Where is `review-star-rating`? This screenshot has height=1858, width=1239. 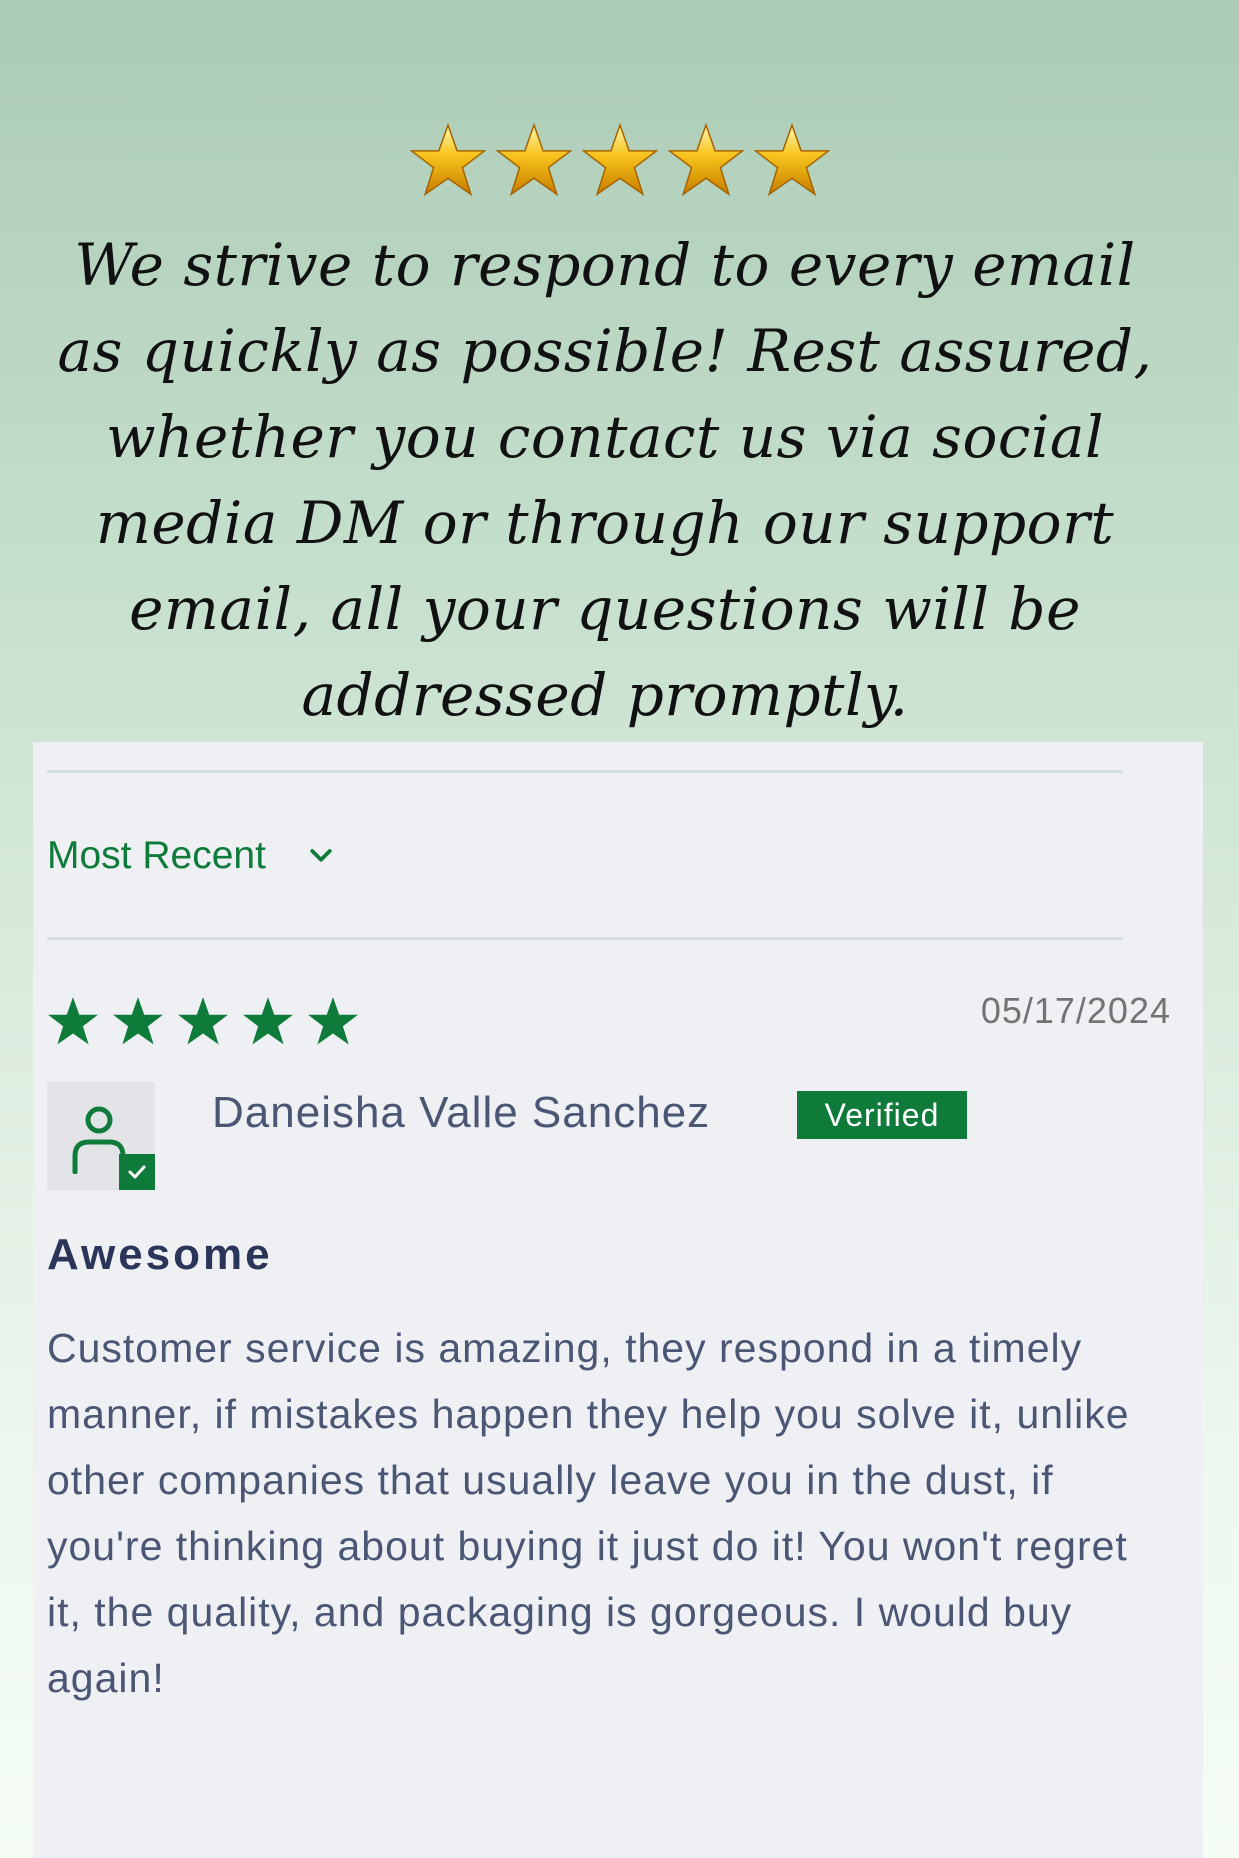 review-star-rating is located at coordinates (203, 1021).